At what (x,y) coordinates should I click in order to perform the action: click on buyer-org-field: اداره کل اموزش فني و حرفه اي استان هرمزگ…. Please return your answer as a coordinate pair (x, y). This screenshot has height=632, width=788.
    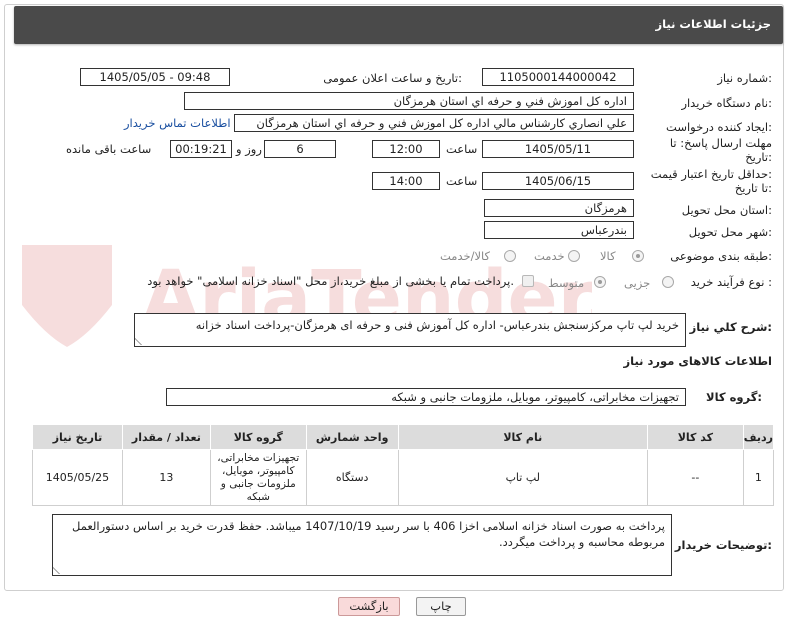
    Looking at the image, I should click on (409, 101).